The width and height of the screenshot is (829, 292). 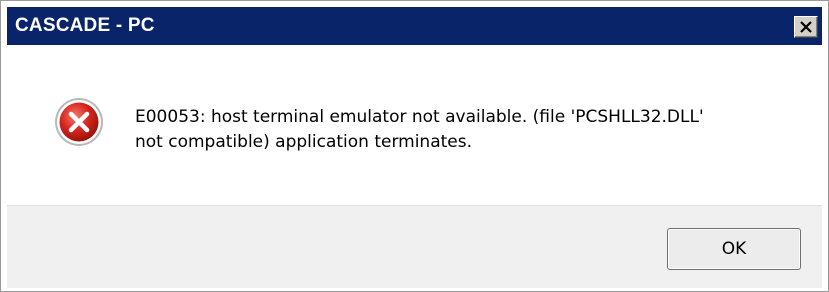 I want to click on error-icon, so click(x=79, y=122).